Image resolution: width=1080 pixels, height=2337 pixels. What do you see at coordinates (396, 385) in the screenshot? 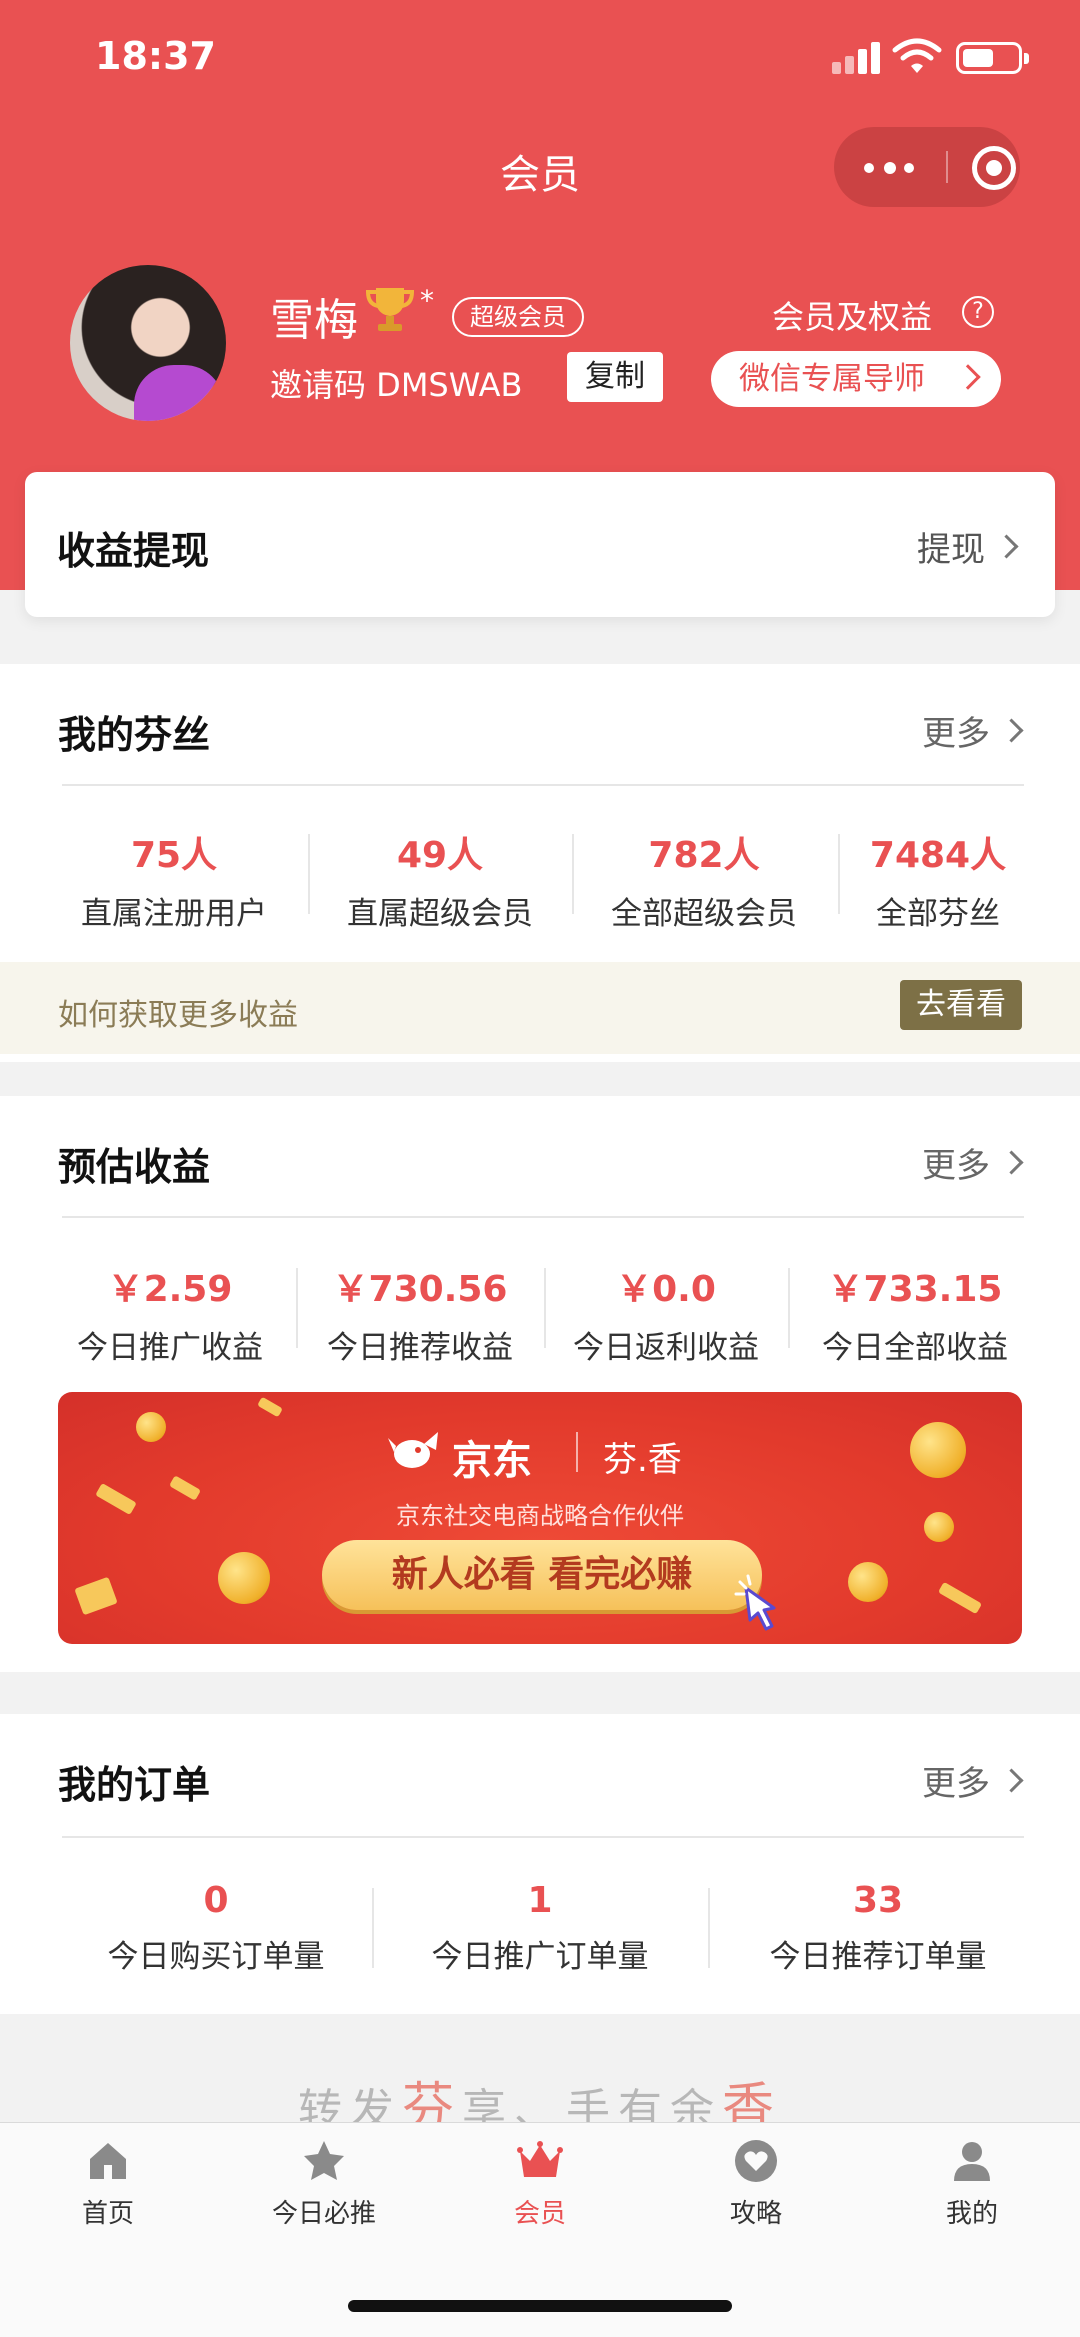
I see `invite-code: 邀请码 DMSWAB` at bounding box center [396, 385].